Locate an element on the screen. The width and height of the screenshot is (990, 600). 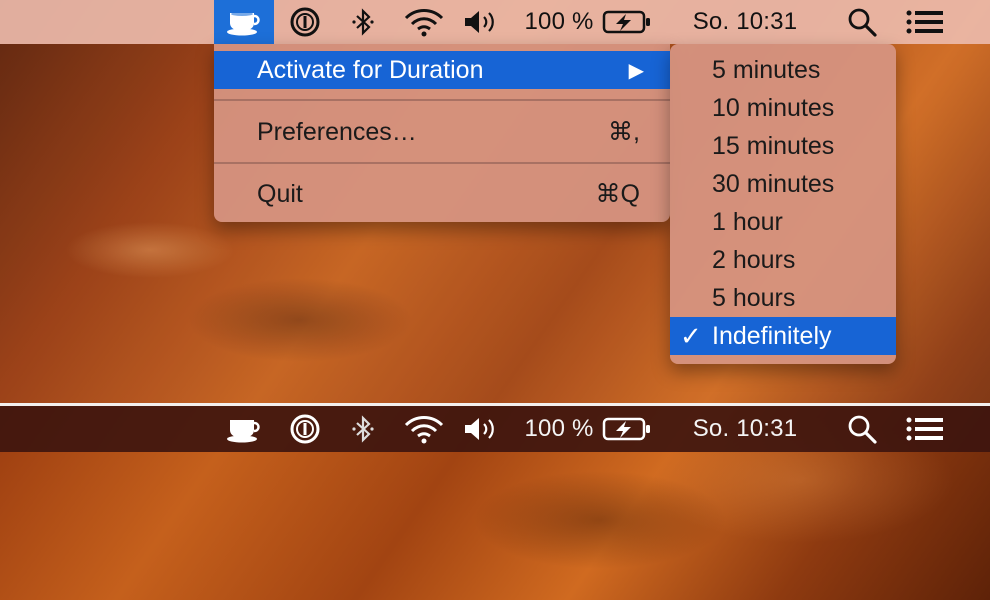
duration-item: 30 minutes is located at coordinates (783, 184).